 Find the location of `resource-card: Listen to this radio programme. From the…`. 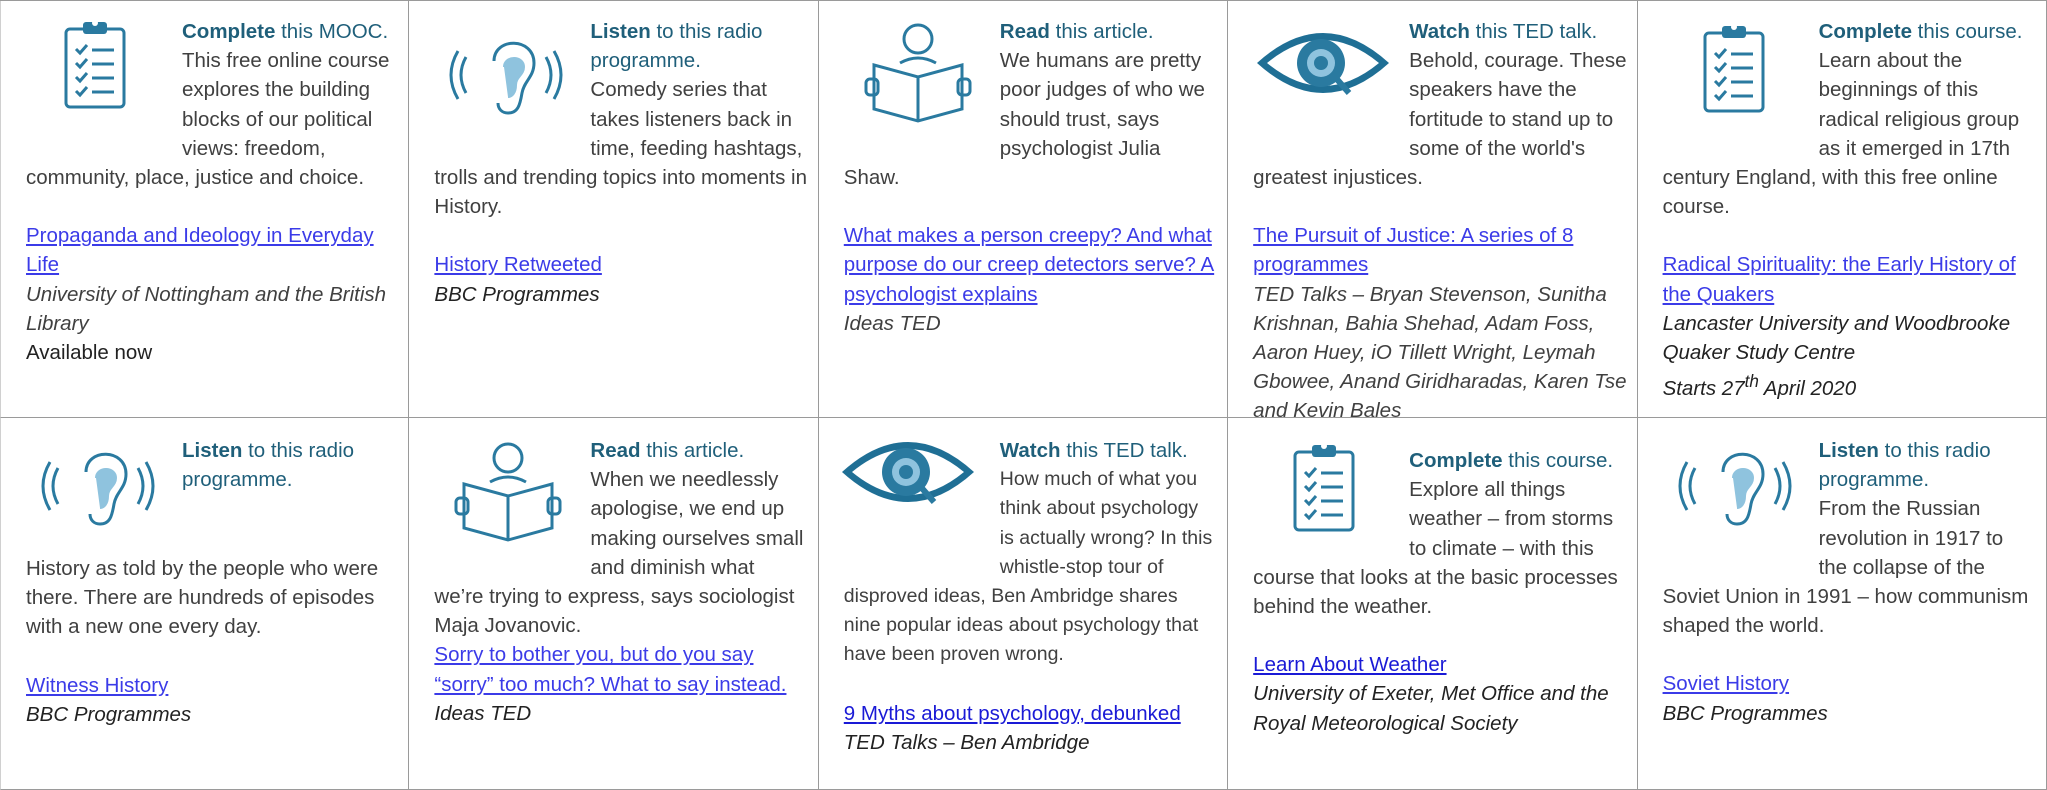

resource-card: Listen to this radio programme. From the… is located at coordinates (1842, 604).